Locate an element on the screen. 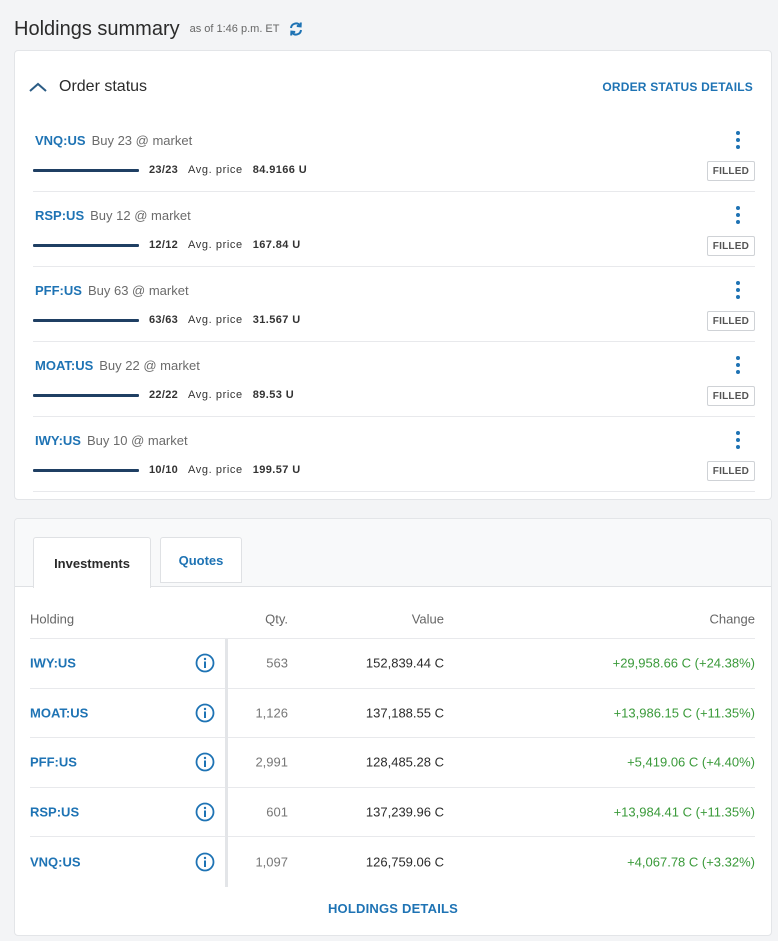  order-status-header: Order status ORDER STATUS DETAILS is located at coordinates (393, 87).